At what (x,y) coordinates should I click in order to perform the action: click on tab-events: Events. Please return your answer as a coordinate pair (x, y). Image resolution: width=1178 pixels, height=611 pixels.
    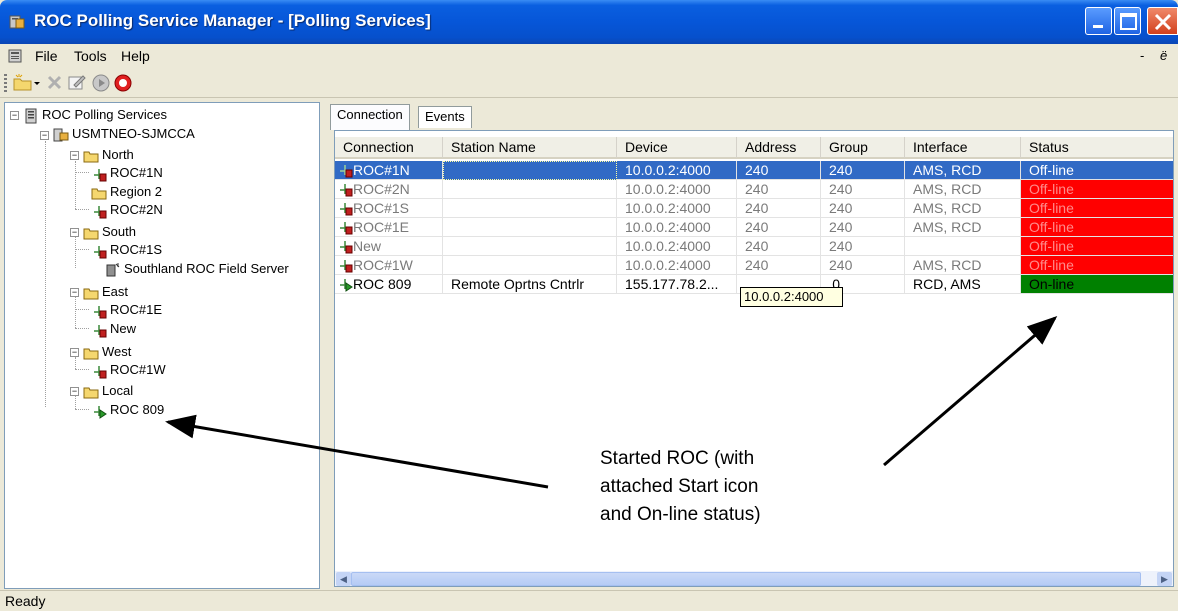
    Looking at the image, I should click on (445, 117).